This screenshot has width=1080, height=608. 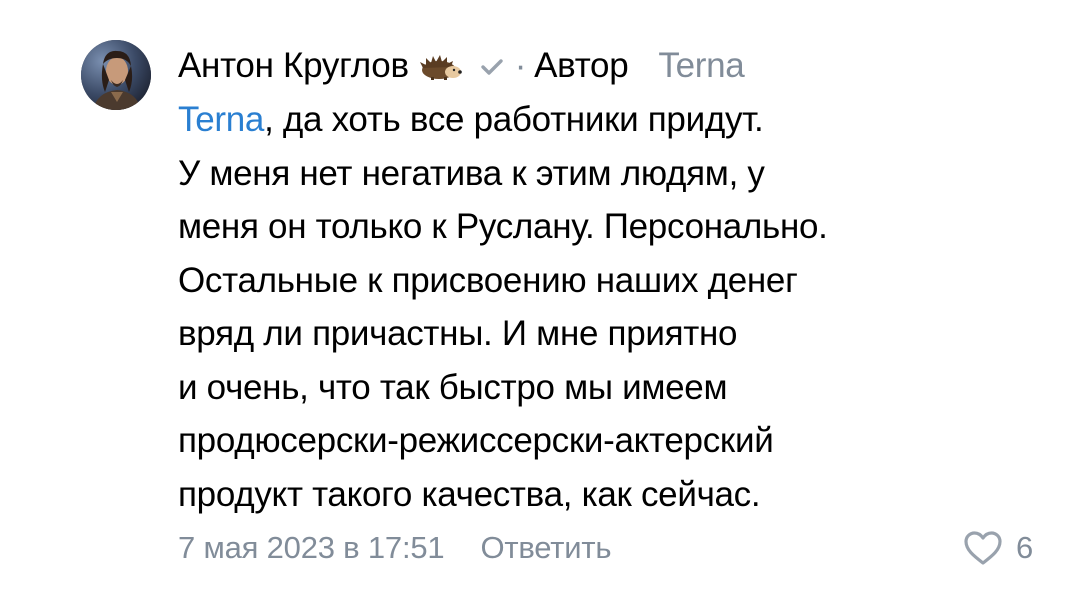 I want to click on comment-text-line: Terna, да хоть все работники придут., so click(x=471, y=119).